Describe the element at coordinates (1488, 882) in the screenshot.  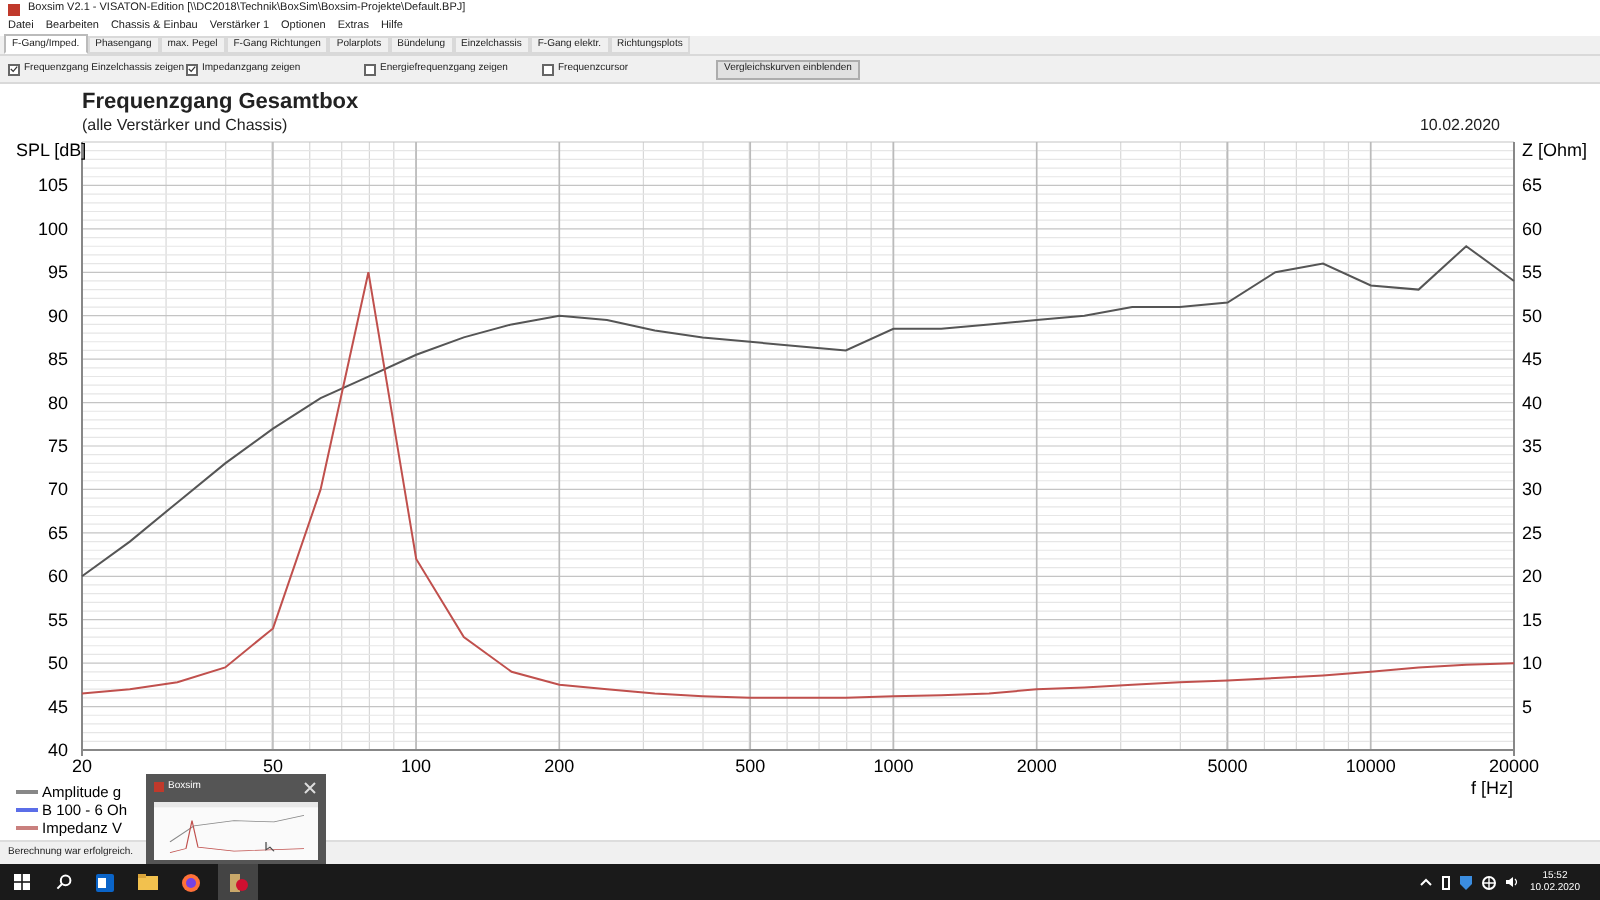
I see `globe-icon` at that location.